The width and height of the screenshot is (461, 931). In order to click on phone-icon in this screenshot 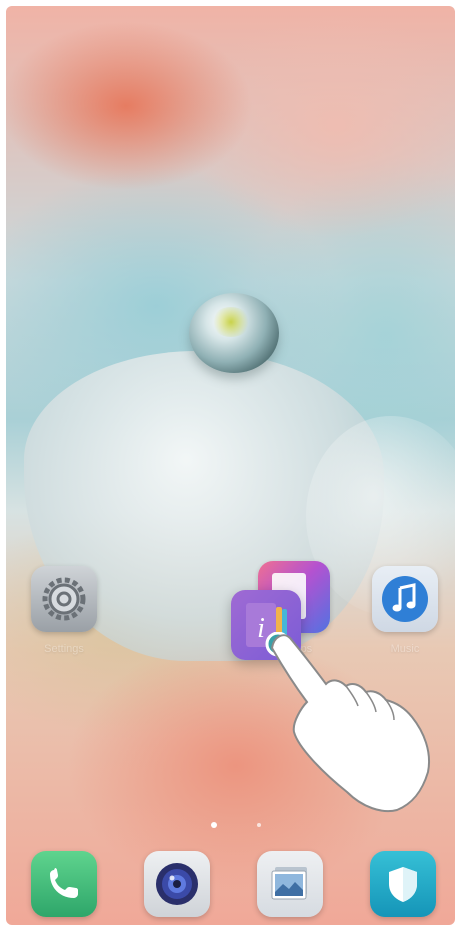, I will do `click(64, 883)`.